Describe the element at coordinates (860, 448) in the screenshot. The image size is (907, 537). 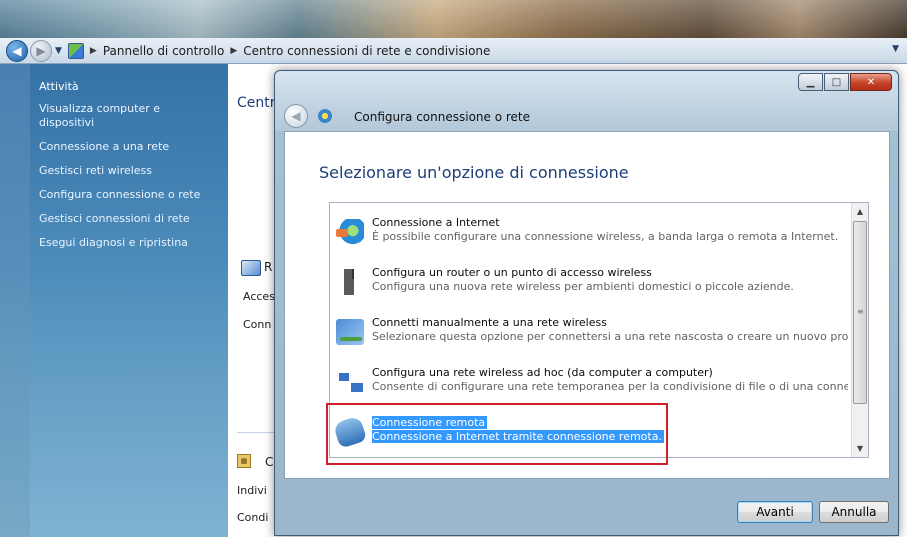
I see `scroll-down-icon: ▼` at that location.